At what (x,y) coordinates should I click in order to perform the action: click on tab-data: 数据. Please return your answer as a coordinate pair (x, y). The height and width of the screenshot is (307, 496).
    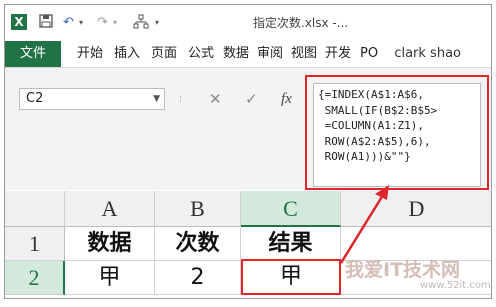
    Looking at the image, I should click on (236, 54).